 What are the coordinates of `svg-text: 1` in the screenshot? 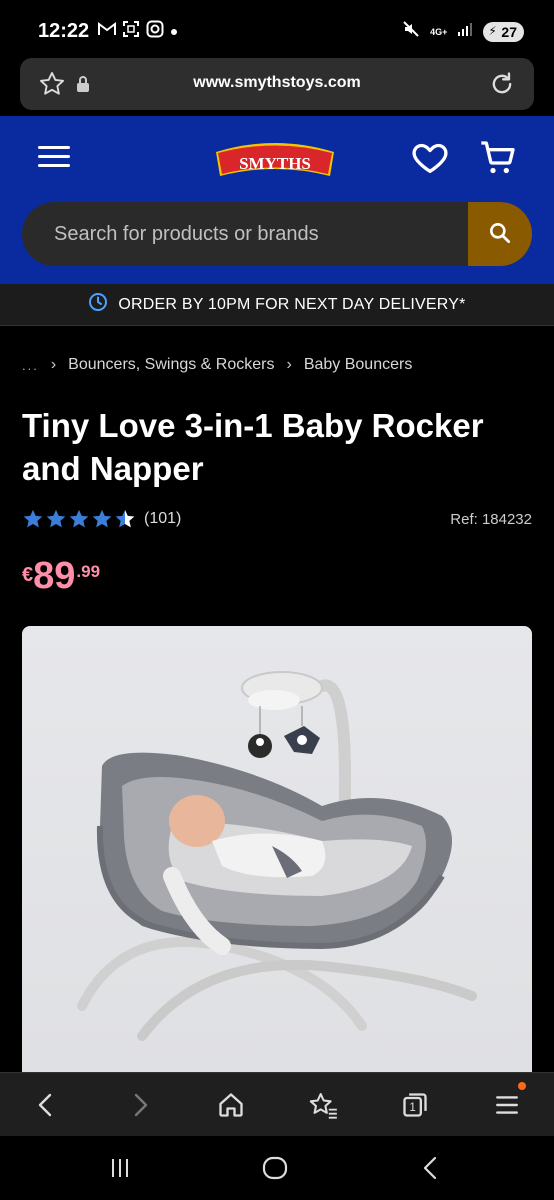 It's located at (412, 1107).